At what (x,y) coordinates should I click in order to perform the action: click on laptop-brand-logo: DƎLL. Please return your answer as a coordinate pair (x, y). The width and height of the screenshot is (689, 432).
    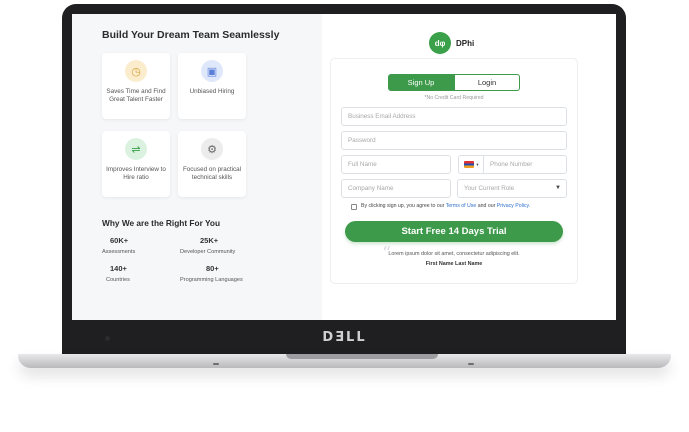
    Looking at the image, I should click on (344, 337).